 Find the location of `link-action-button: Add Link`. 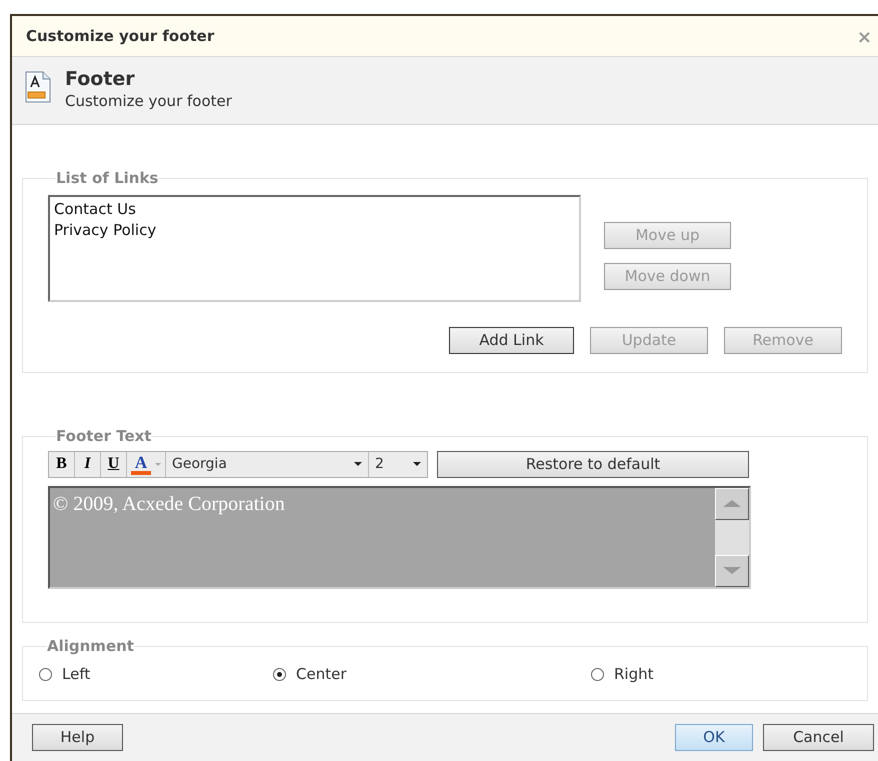

link-action-button: Add Link is located at coordinates (511, 340).